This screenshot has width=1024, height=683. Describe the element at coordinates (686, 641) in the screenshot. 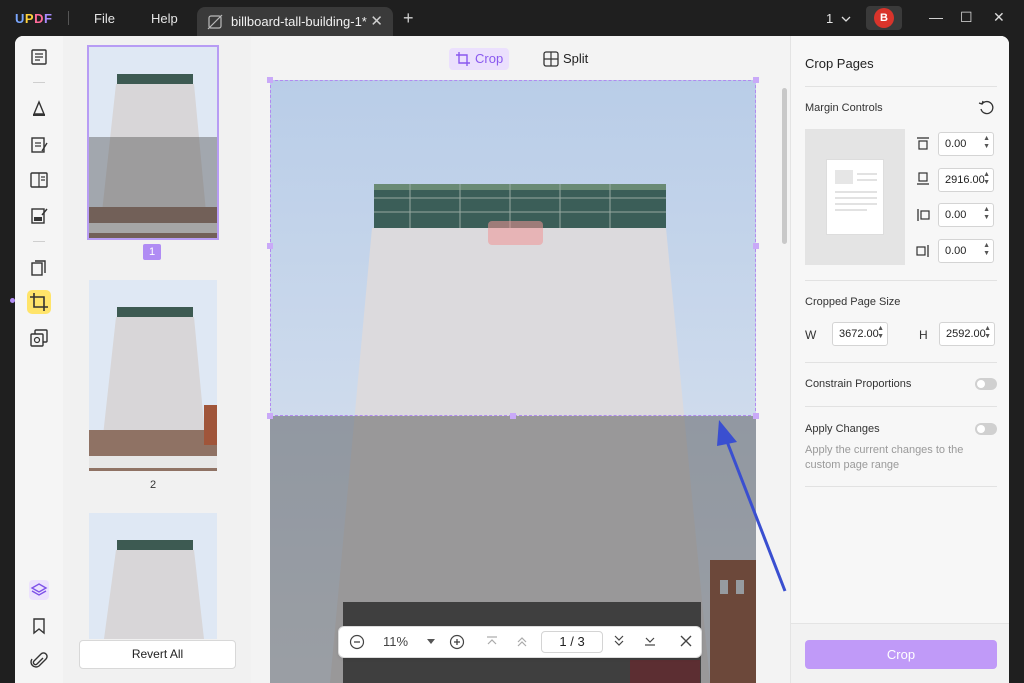

I see `close-toolbar-icon` at that location.